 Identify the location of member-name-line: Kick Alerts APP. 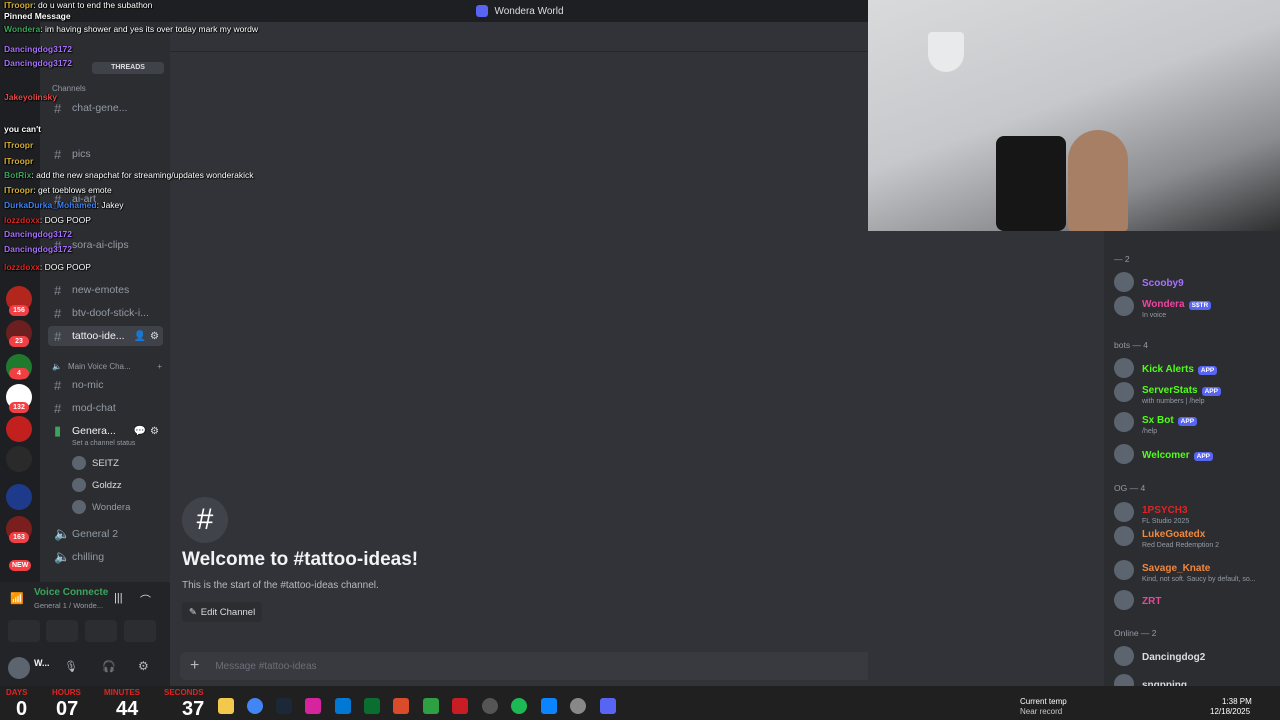
(1180, 368).